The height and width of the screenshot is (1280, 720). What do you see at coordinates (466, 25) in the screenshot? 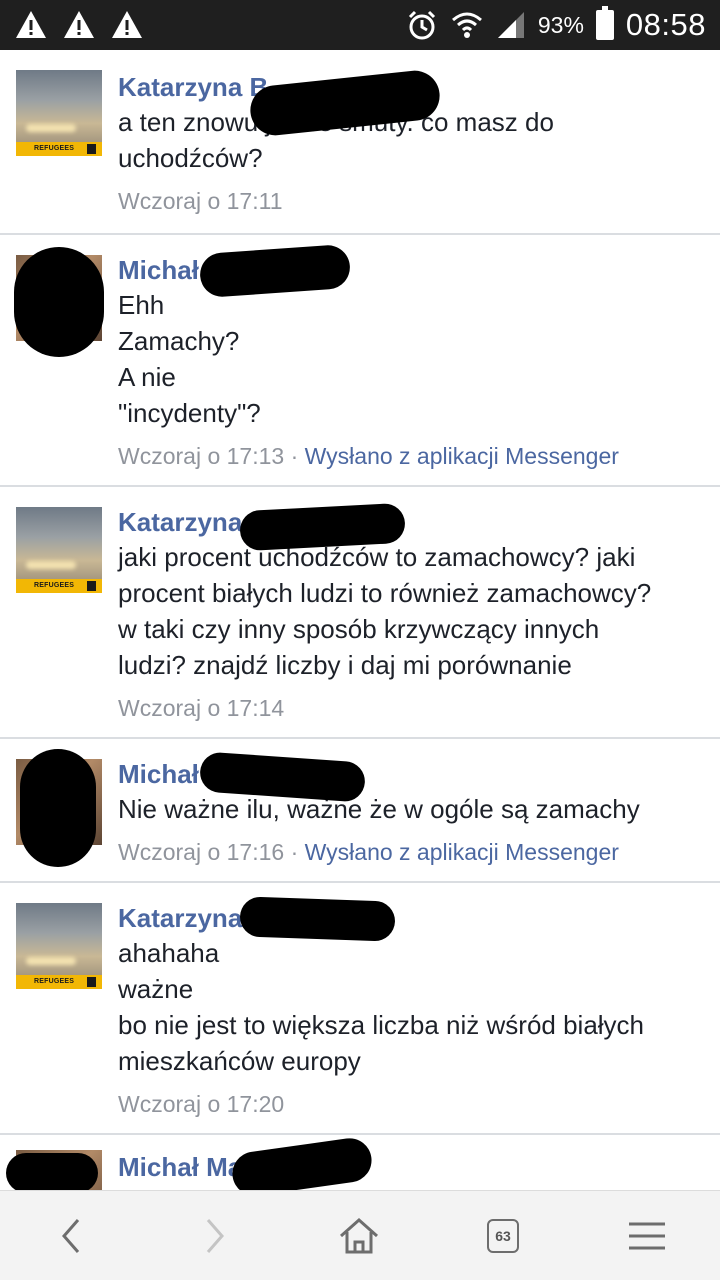
I see `wifi-icon` at bounding box center [466, 25].